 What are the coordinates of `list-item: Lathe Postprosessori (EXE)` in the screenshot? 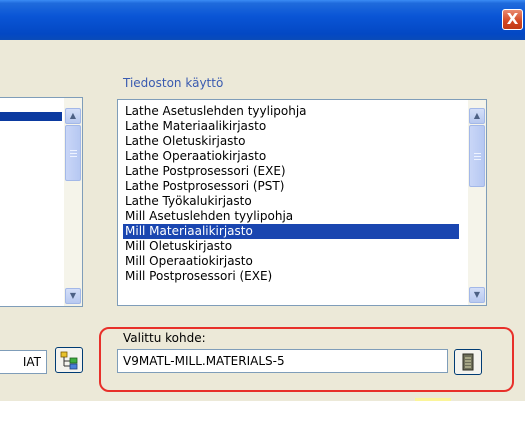 It's located at (205, 171).